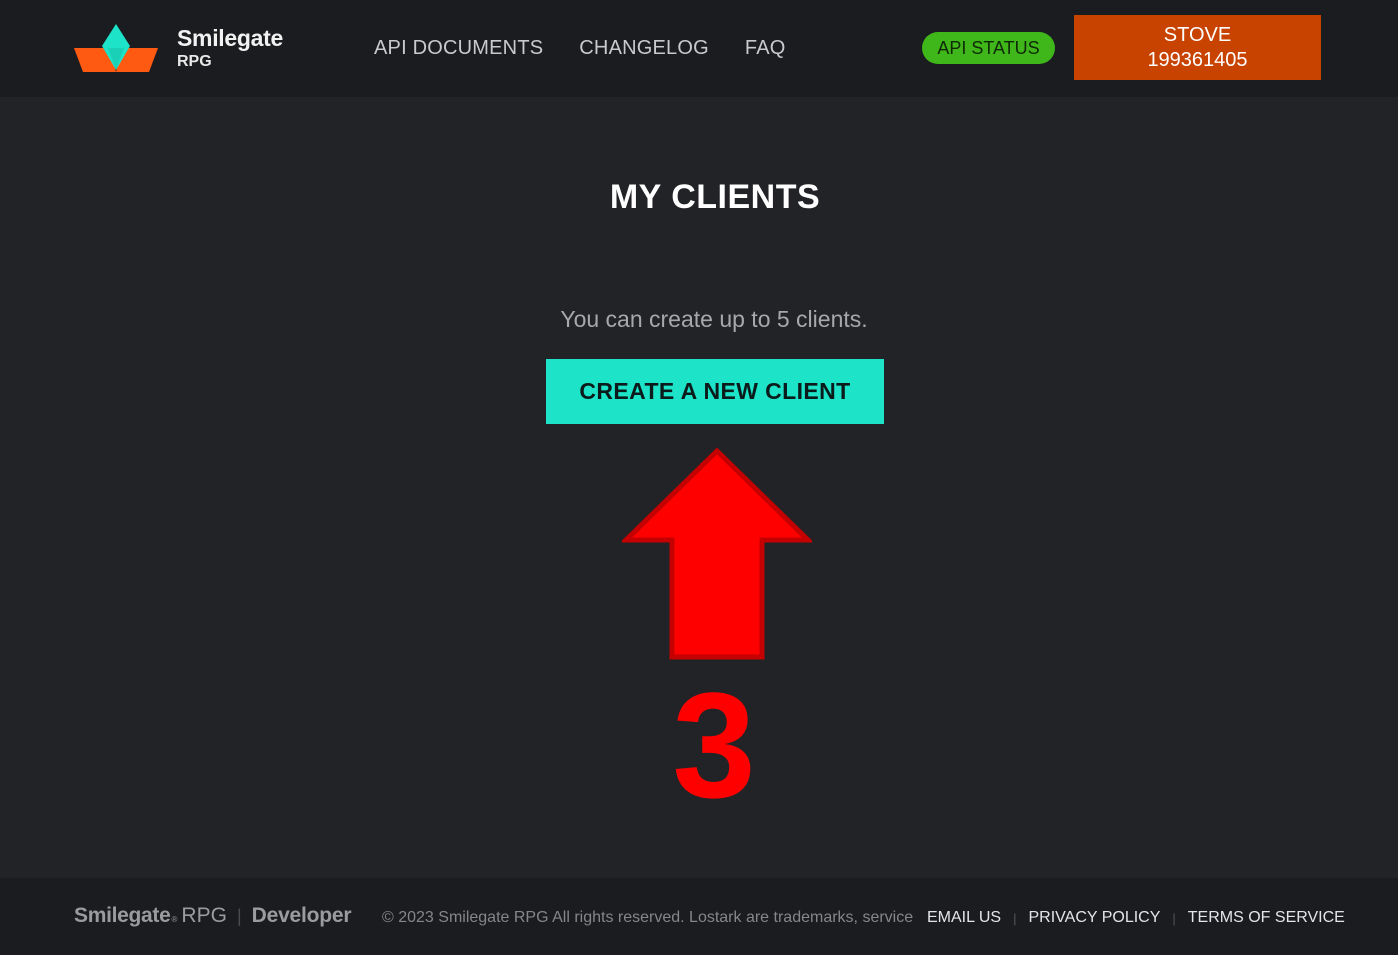 The height and width of the screenshot is (955, 1398). I want to click on api-status-button: API STATUS, so click(988, 48).